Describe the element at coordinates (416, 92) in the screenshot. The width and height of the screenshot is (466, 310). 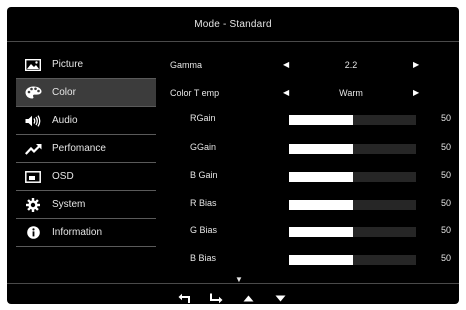
I see `color-temp-increase-arrow-icon: ▶` at that location.